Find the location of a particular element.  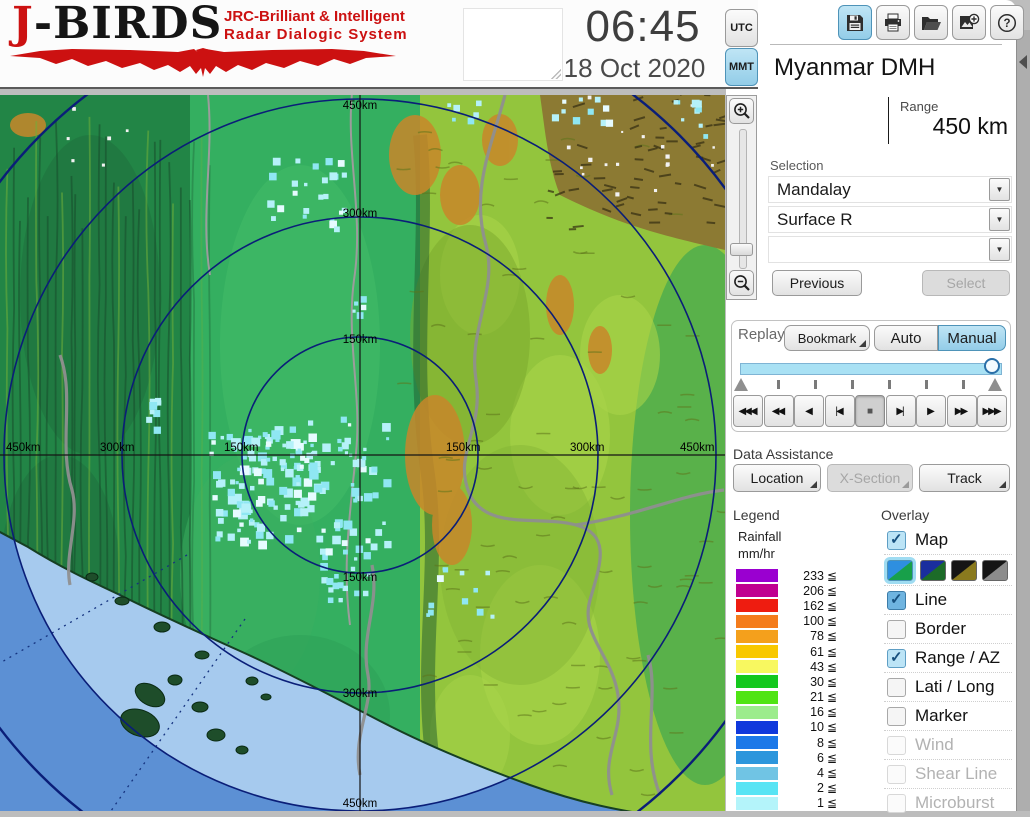

legend-value: 4 is located at coordinates (820, 773).